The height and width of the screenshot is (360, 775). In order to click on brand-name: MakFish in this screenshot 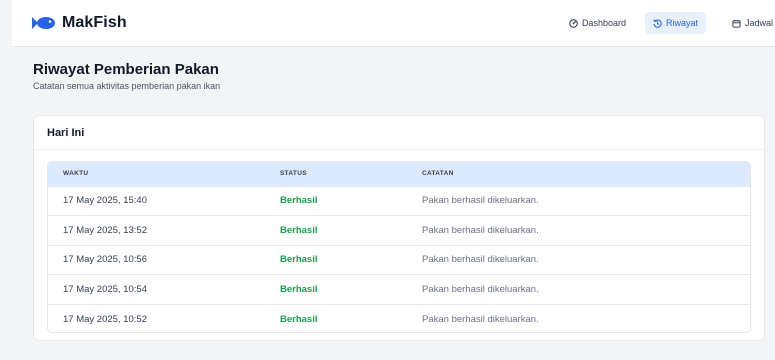, I will do `click(94, 22)`.